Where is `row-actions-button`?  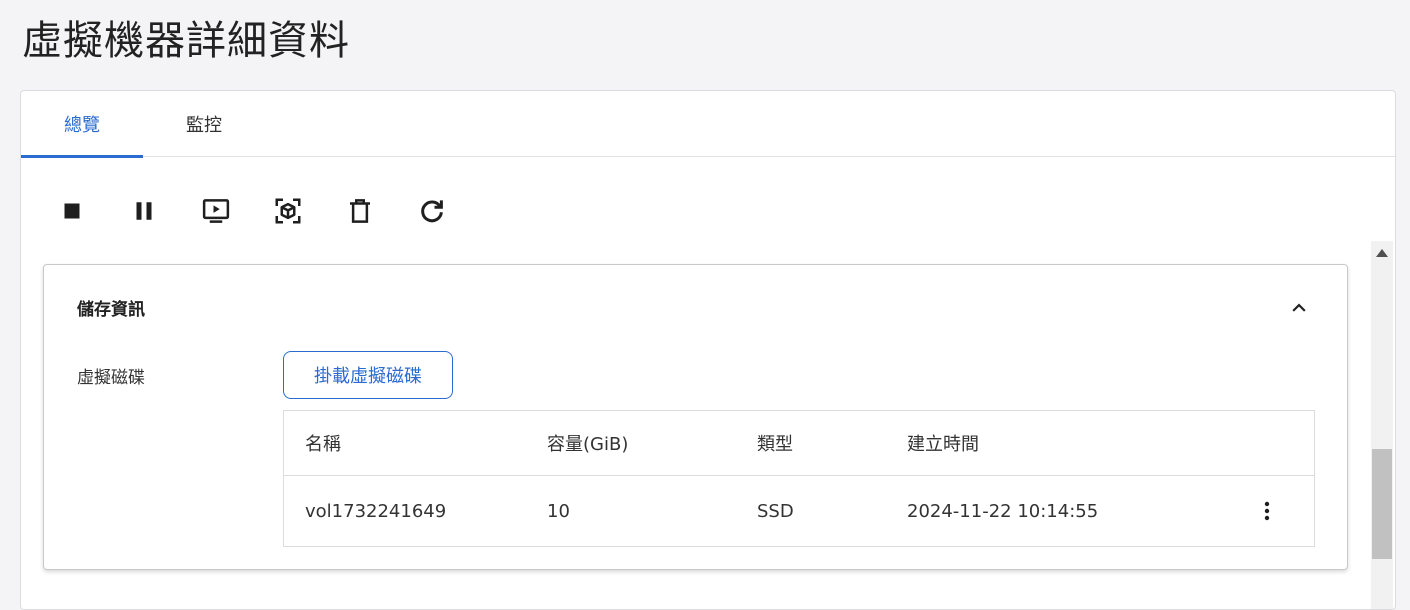 row-actions-button is located at coordinates (1267, 511).